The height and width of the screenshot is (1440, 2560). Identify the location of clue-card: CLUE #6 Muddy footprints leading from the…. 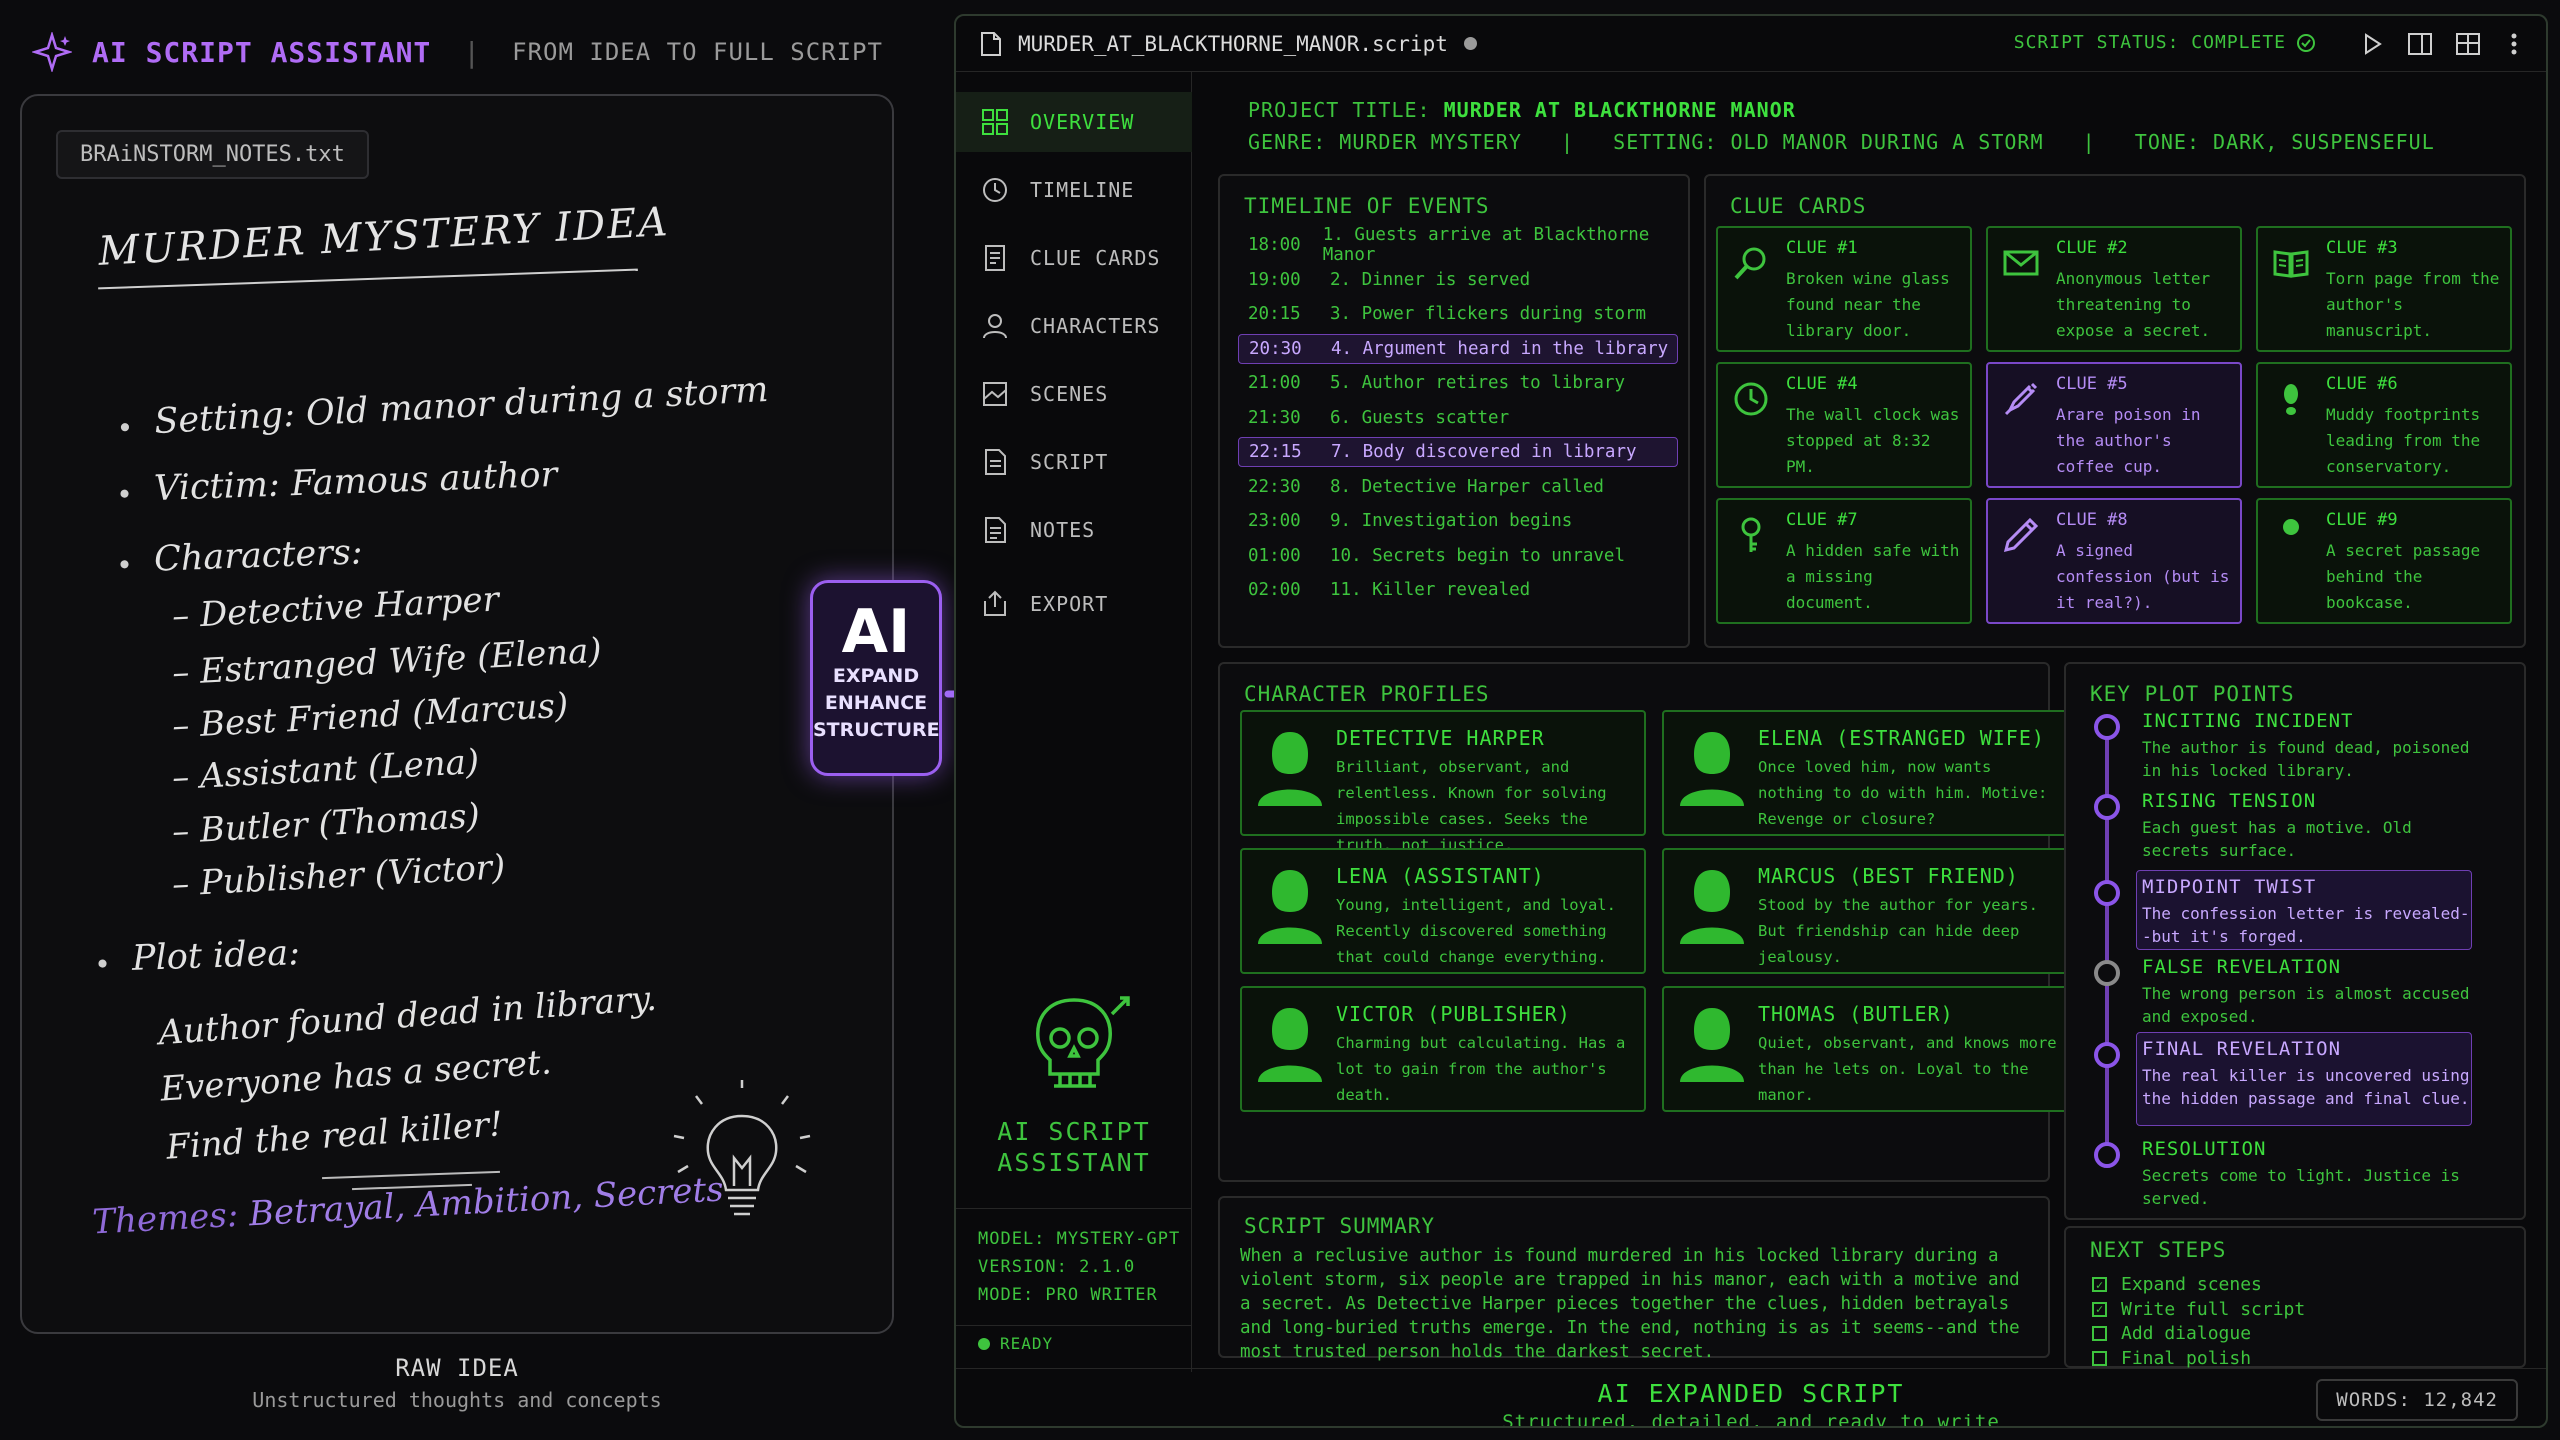
(2384, 425).